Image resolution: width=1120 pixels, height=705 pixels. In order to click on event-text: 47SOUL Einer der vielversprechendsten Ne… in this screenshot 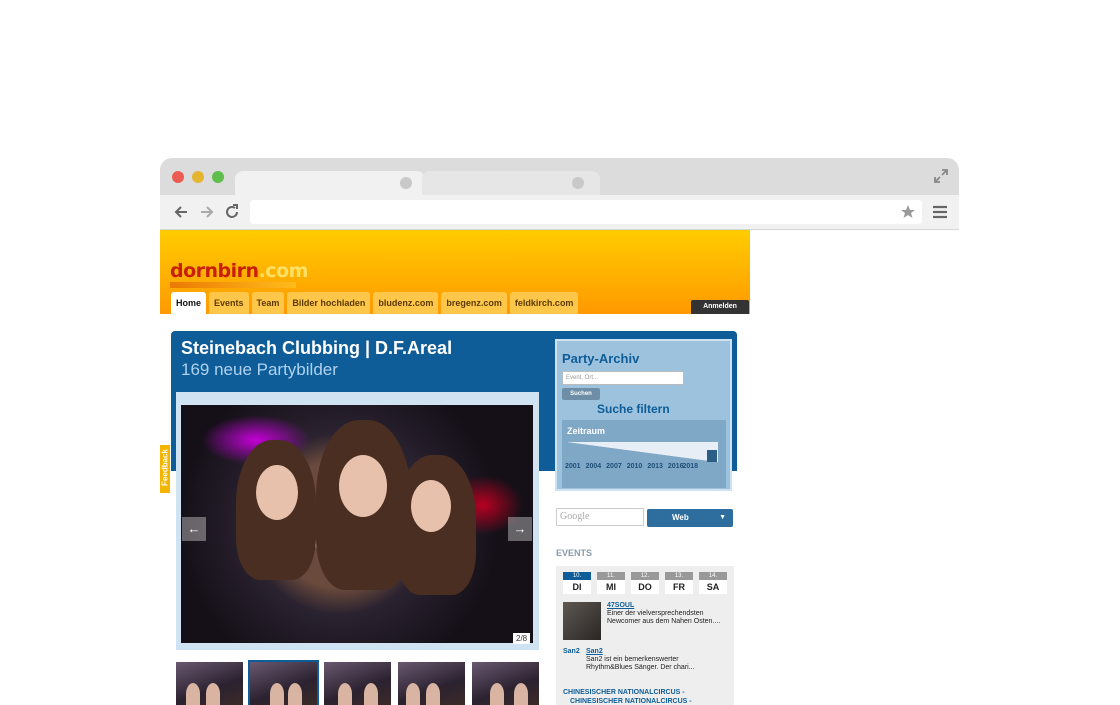, I will do `click(669, 614)`.